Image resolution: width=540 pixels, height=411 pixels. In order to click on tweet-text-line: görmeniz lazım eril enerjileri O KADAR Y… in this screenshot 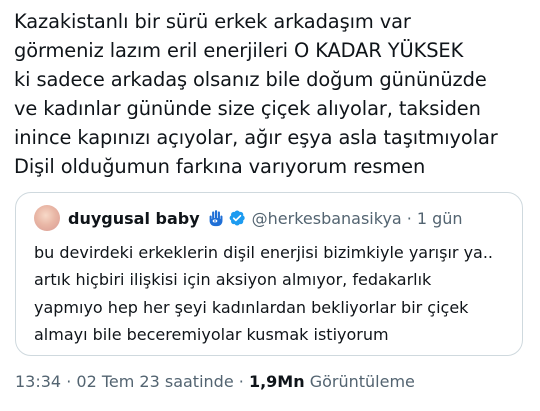, I will do `click(239, 50)`.